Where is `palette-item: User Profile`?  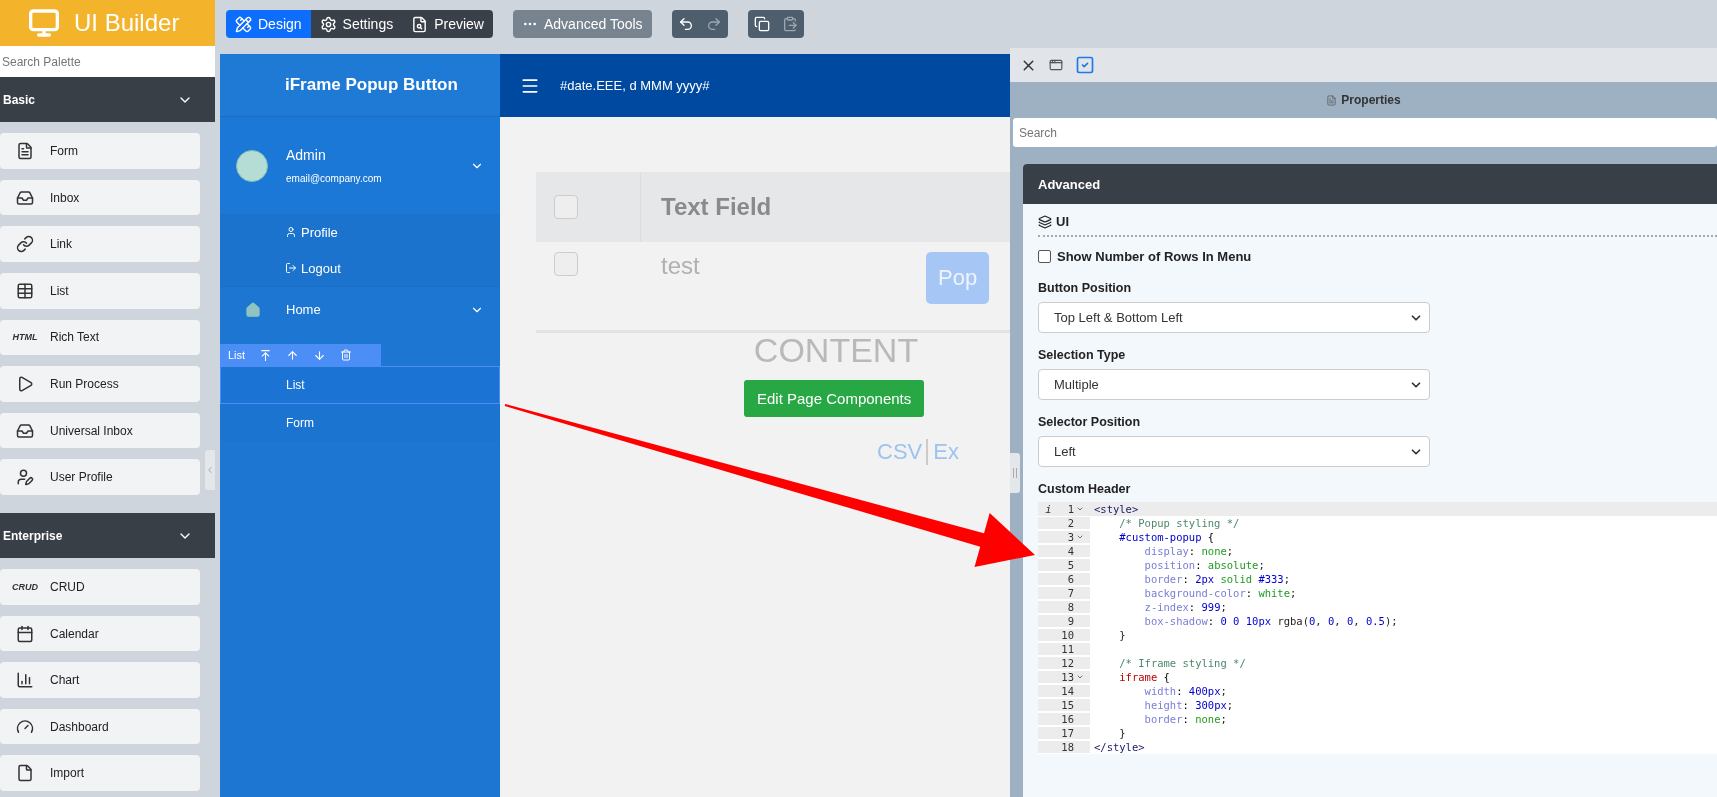 palette-item: User Profile is located at coordinates (100, 477).